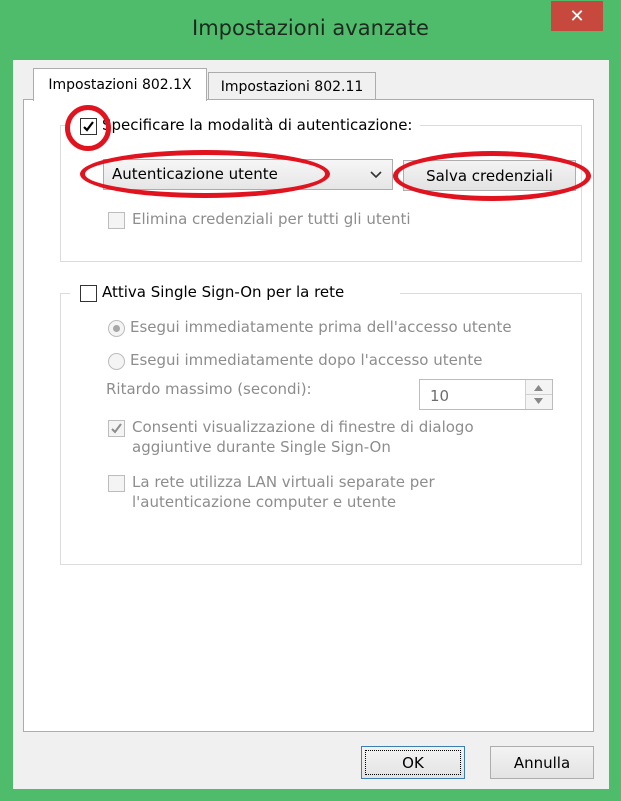 The height and width of the screenshot is (801, 621). I want to click on cancel-label: Annulla, so click(542, 762).